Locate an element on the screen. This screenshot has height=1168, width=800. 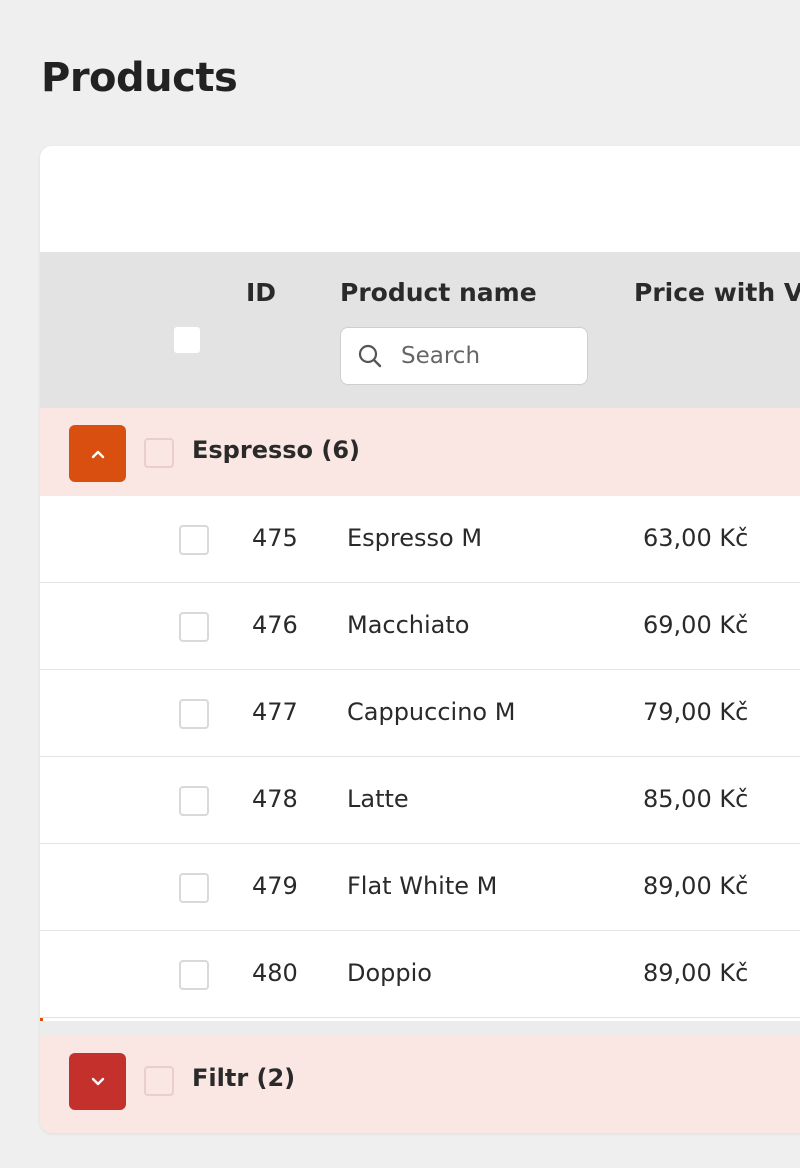
column-header-id: ID is located at coordinates (261, 292).